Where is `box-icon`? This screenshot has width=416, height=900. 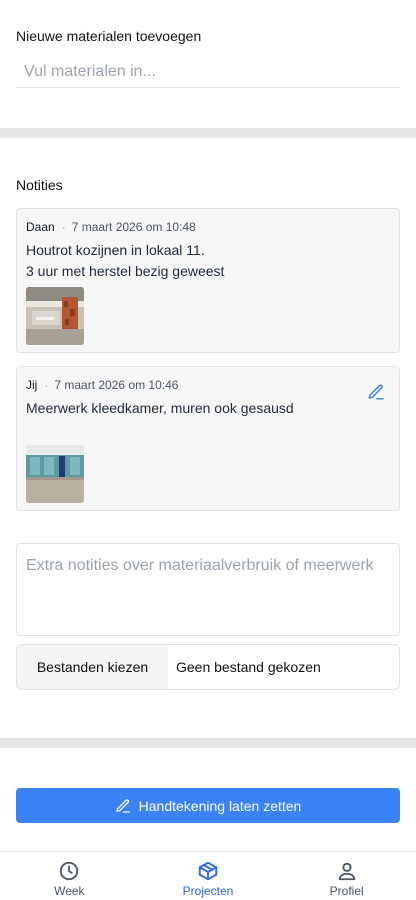 box-icon is located at coordinates (208, 871).